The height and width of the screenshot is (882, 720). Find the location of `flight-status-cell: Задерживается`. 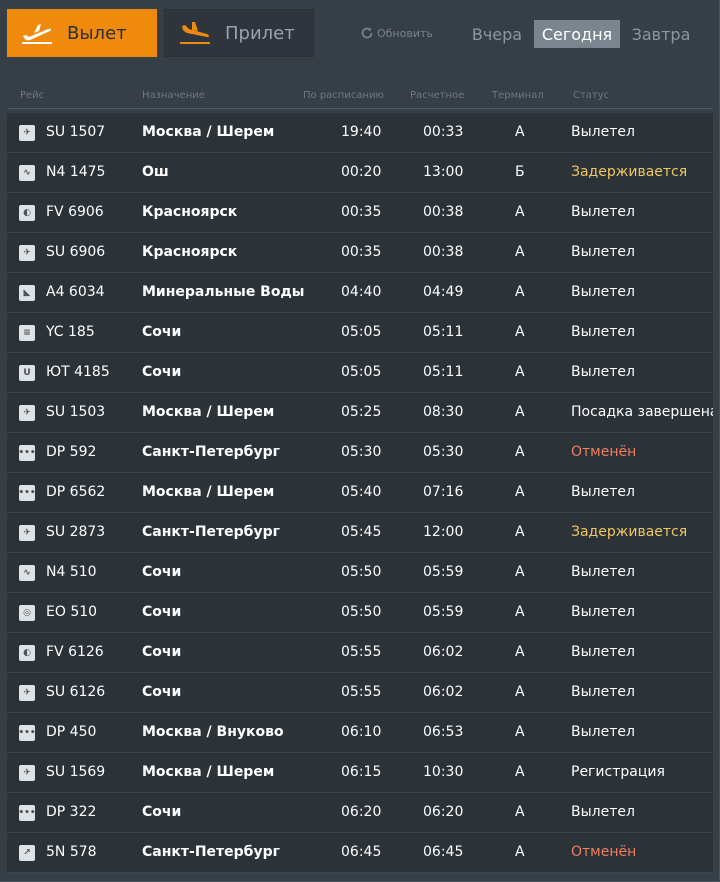

flight-status-cell: Задерживается is located at coordinates (642, 172).